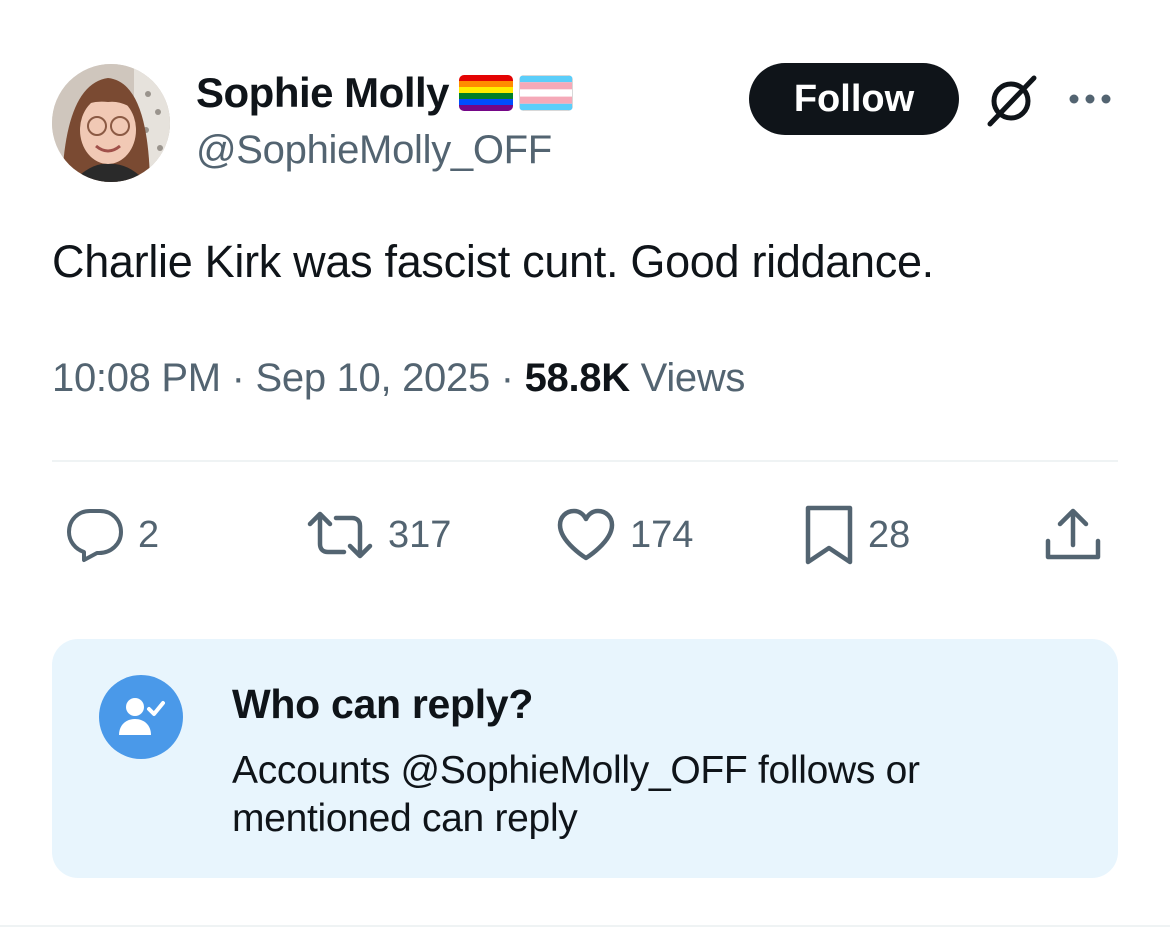 This screenshot has height=928, width=1170. What do you see at coordinates (340, 535) in the screenshot?
I see `repost-icon` at bounding box center [340, 535].